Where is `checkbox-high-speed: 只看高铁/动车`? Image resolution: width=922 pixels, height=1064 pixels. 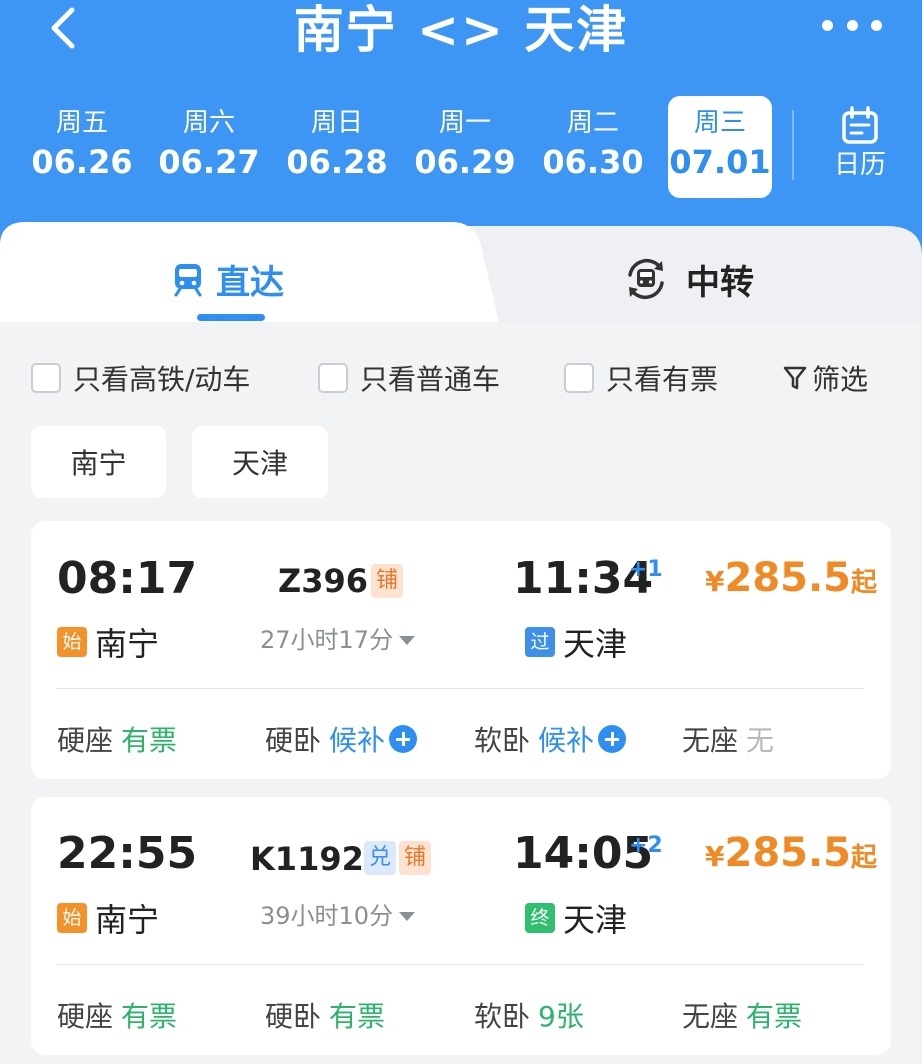
checkbox-high-speed: 只看高铁/动车 is located at coordinates (140, 378).